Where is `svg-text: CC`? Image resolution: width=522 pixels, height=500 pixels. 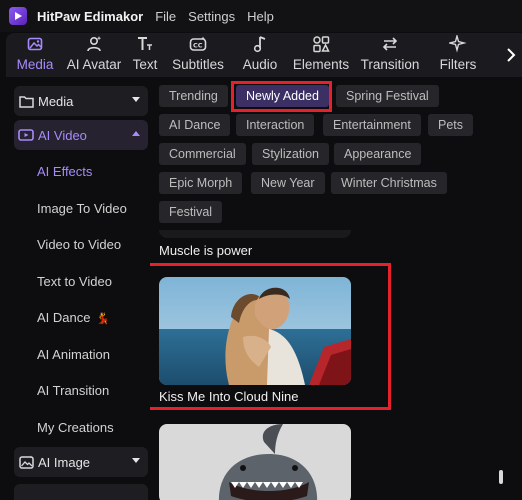 svg-text: CC is located at coordinates (198, 46).